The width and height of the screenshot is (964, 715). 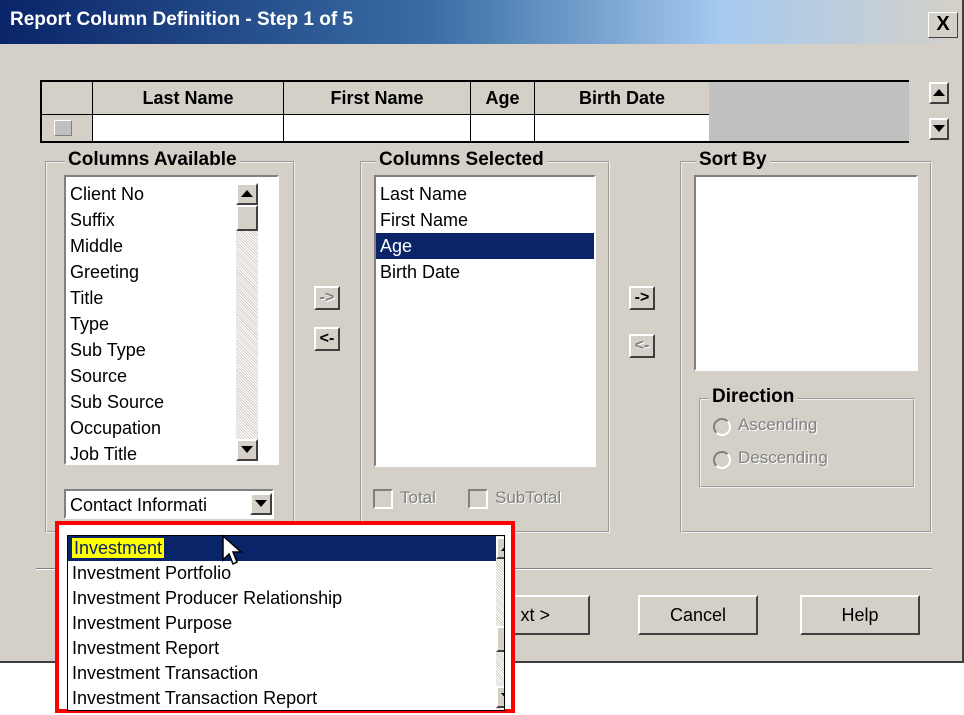 I want to click on add-column-button: ->, so click(x=327, y=298).